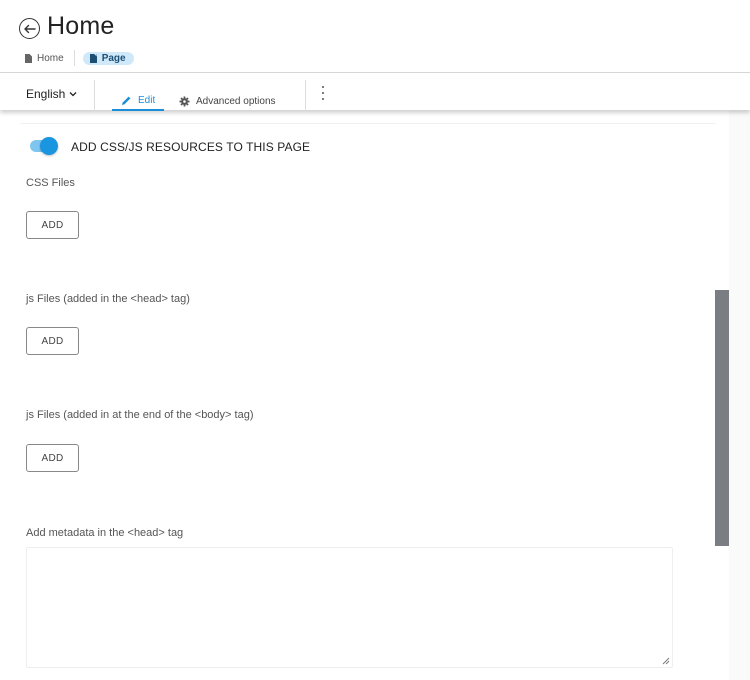 The image size is (750, 680). I want to click on tab-advanced-options: Advanced options, so click(227, 101).